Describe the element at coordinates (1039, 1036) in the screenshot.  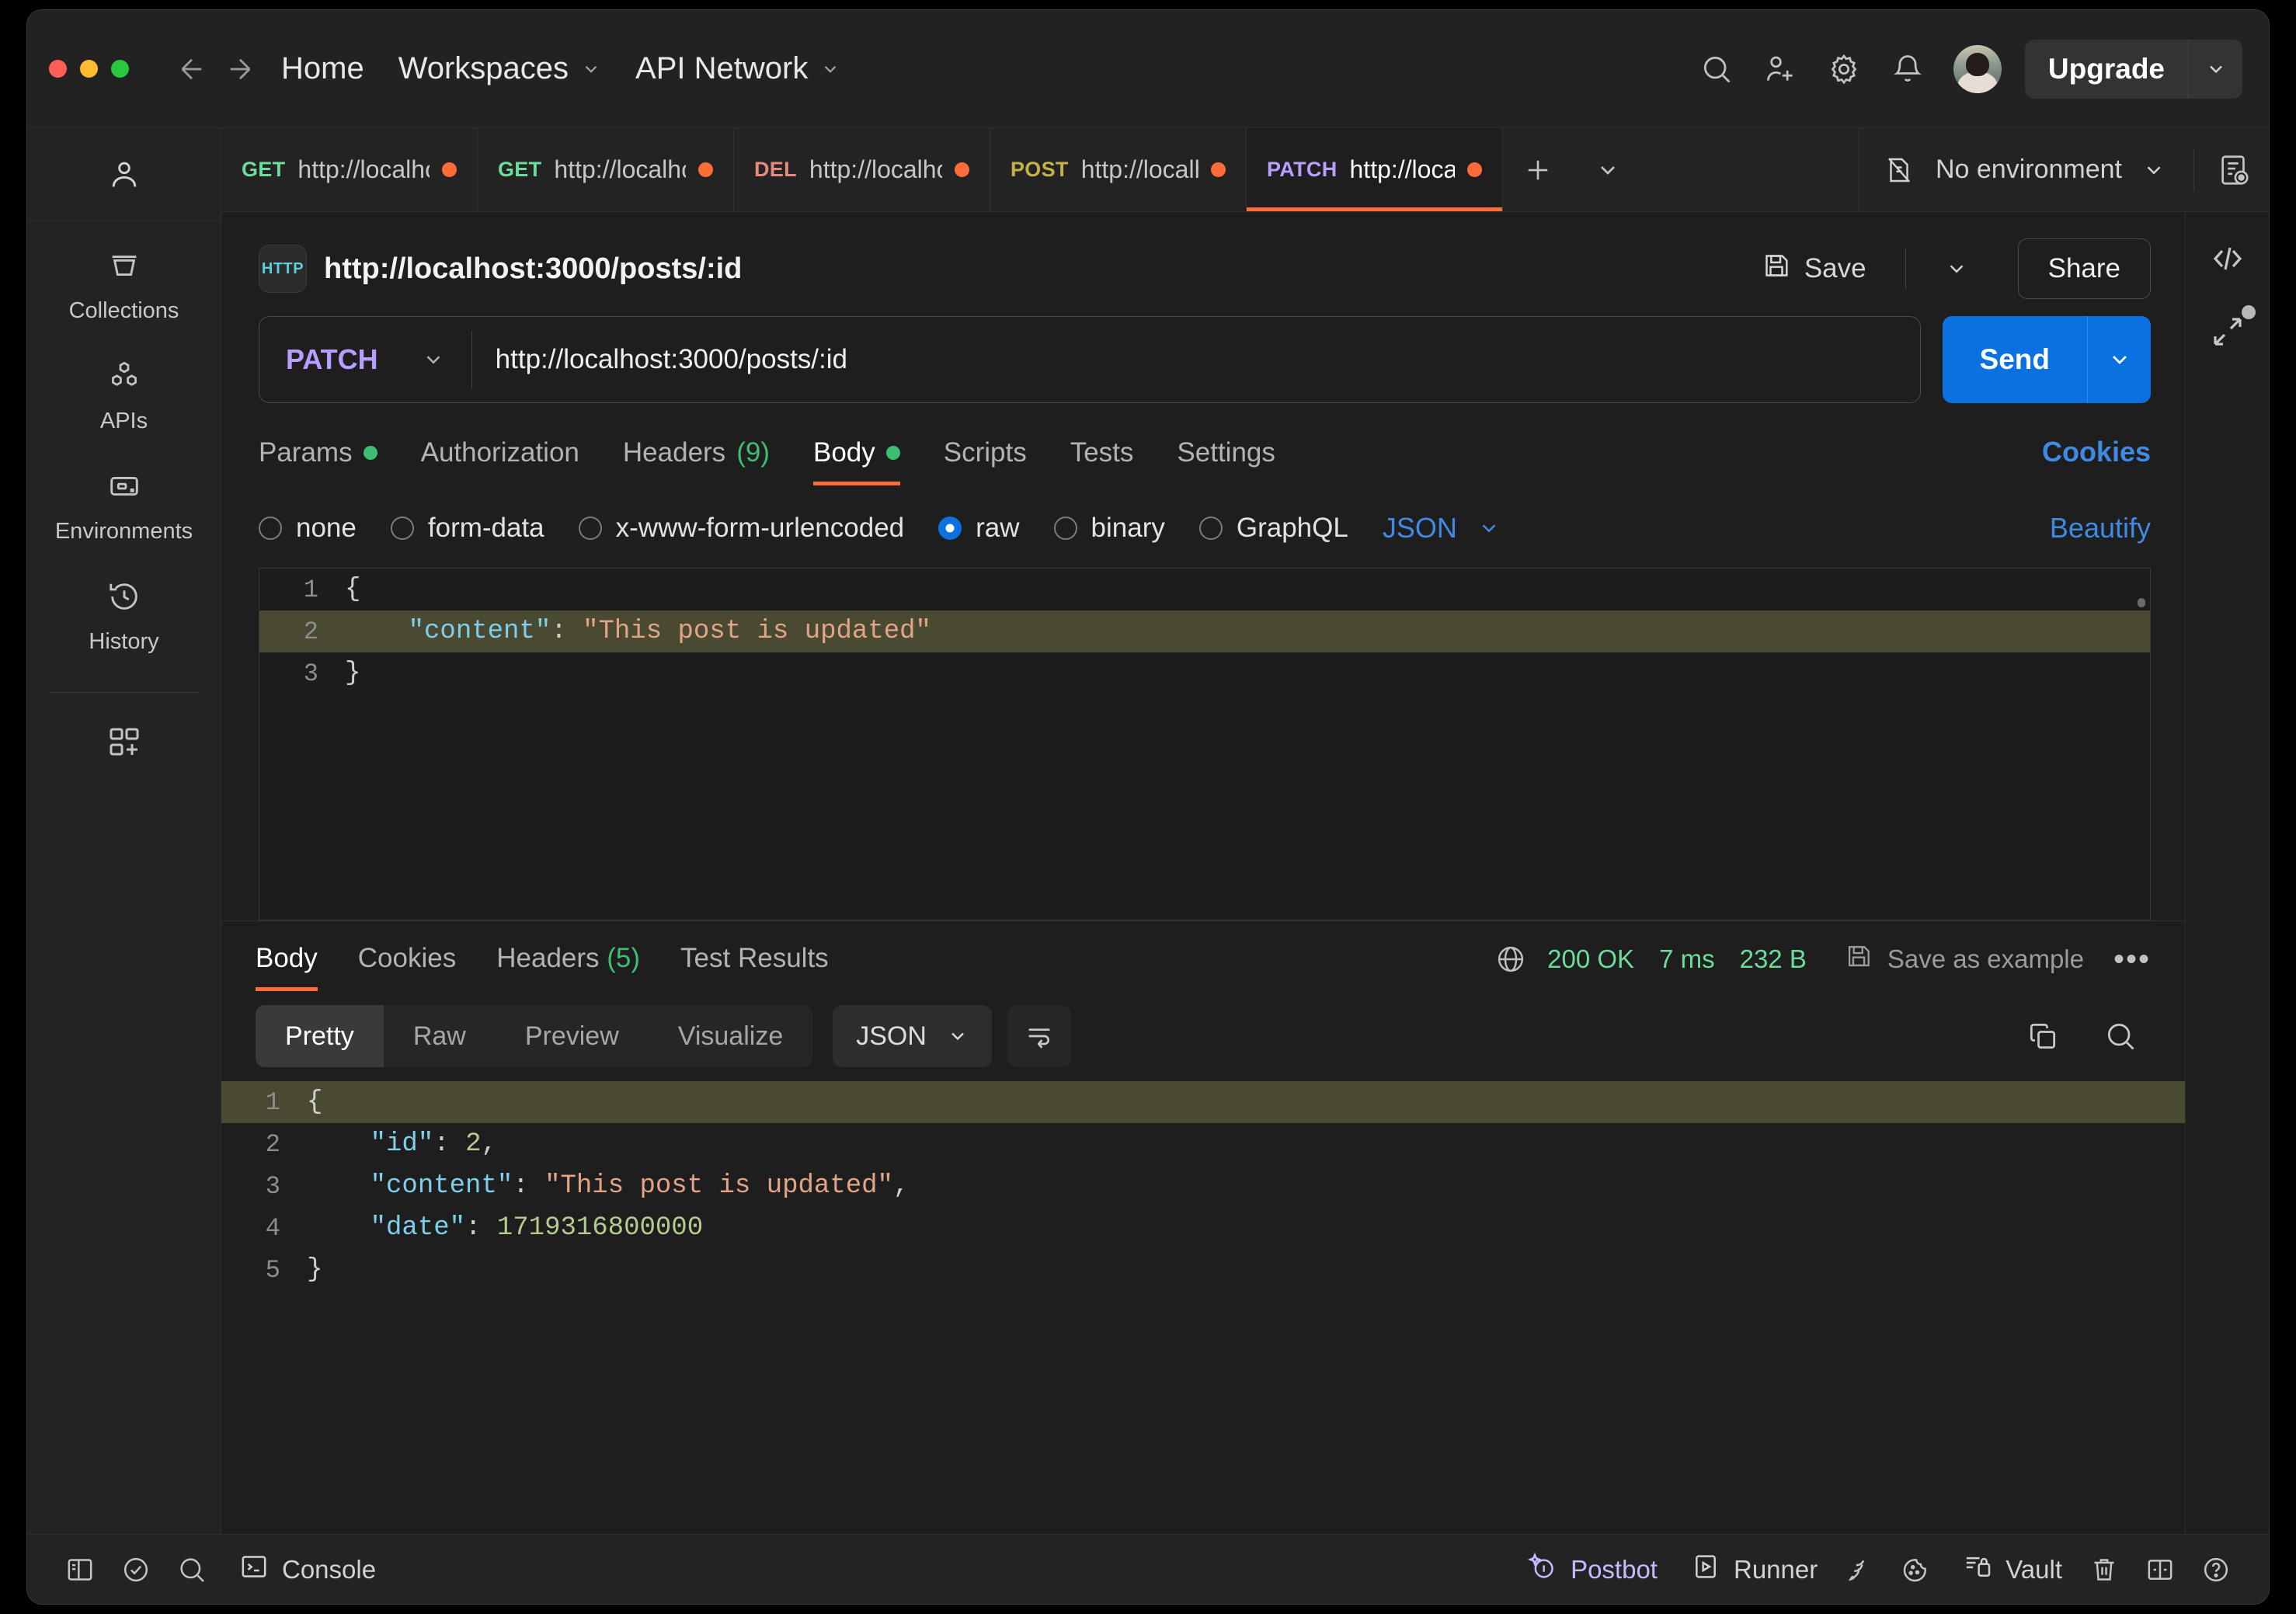
I see `wrap-lines-icon` at that location.